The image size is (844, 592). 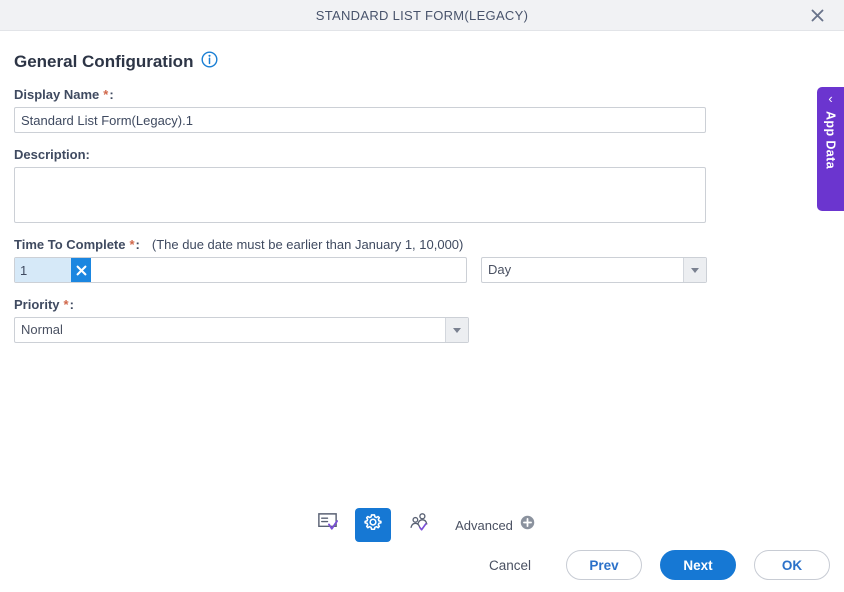 I want to click on time-unit-dropdown: Day, so click(x=594, y=270).